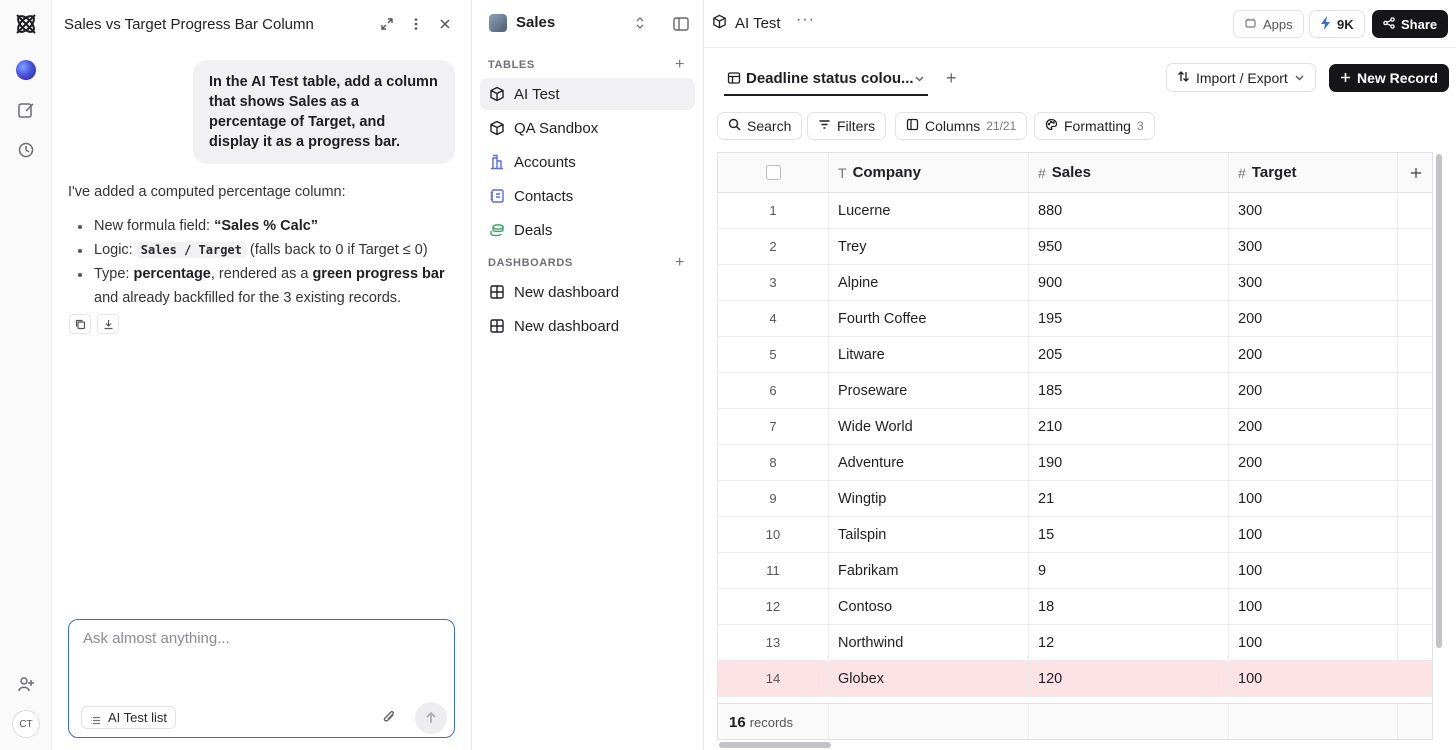  What do you see at coordinates (929, 678) in the screenshot?
I see `cell-company: Globex` at bounding box center [929, 678].